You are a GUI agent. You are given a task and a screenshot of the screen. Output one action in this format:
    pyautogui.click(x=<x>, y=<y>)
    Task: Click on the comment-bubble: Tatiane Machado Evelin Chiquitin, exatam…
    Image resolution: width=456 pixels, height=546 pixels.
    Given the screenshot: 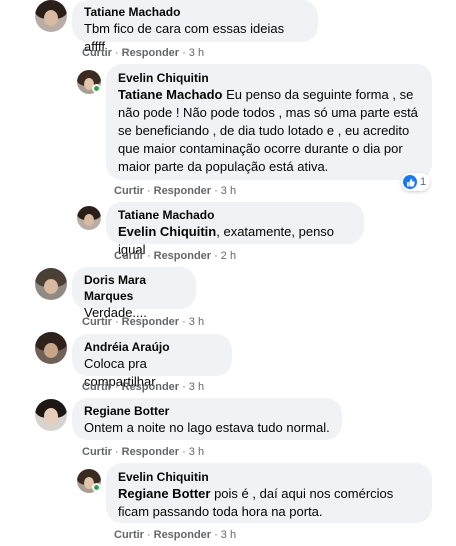 What is the action you would take?
    pyautogui.click(x=235, y=229)
    